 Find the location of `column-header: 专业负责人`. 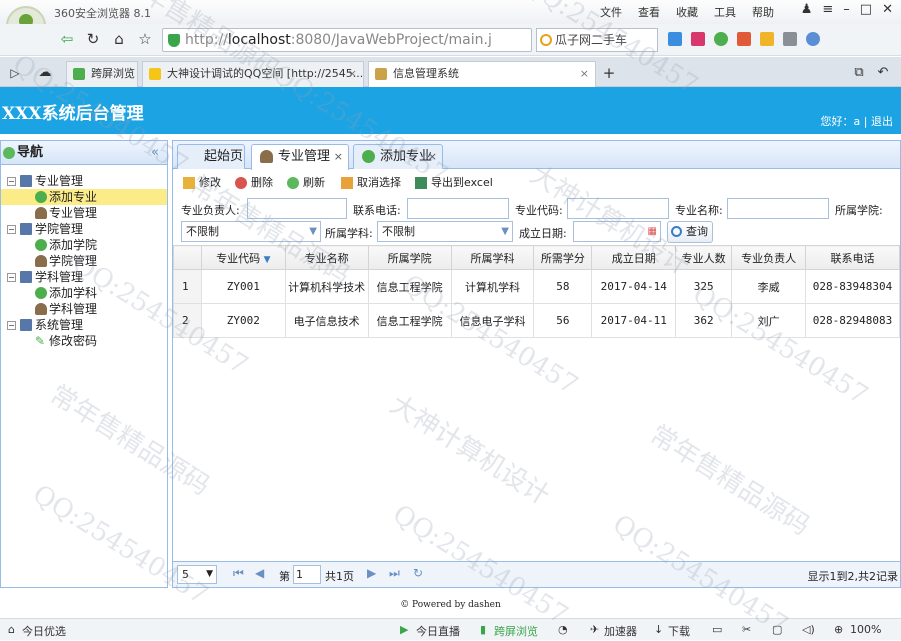

column-header: 专业负责人 is located at coordinates (769, 257).